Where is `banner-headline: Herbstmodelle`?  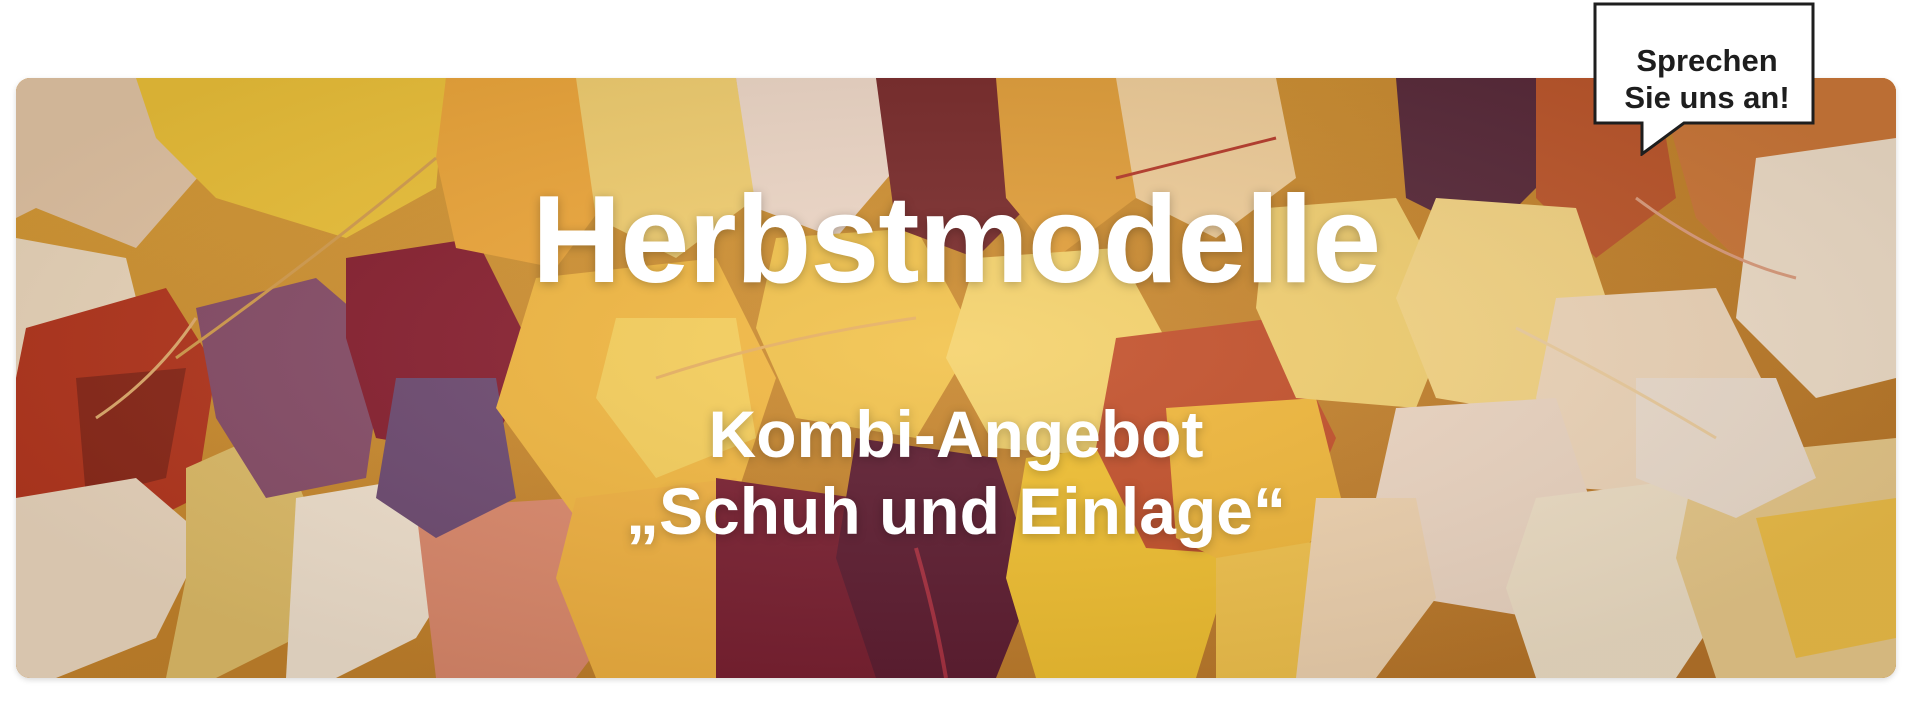
banner-headline: Herbstmodelle is located at coordinates (956, 240).